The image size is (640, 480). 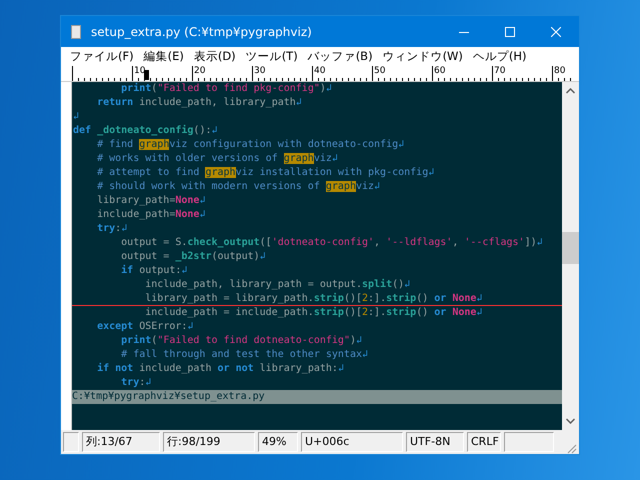 What do you see at coordinates (220, 369) in the screenshot?
I see `code-line: if not include_path or not library_path:↲` at bounding box center [220, 369].